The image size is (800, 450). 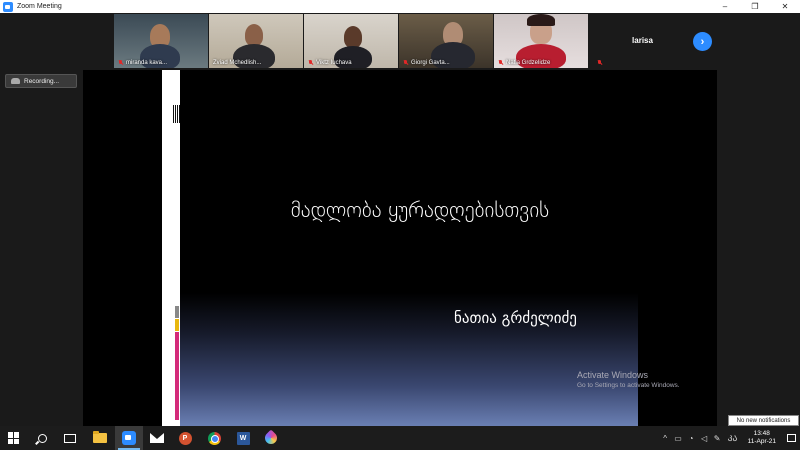 I want to click on gallery-next-button: ›, so click(x=702, y=41).